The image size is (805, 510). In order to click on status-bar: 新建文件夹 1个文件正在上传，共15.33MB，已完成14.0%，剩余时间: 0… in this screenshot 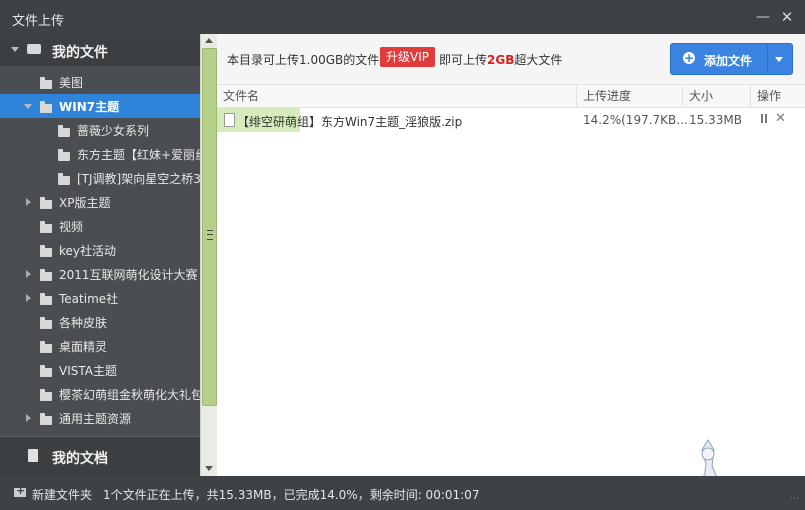, I will do `click(402, 493)`.